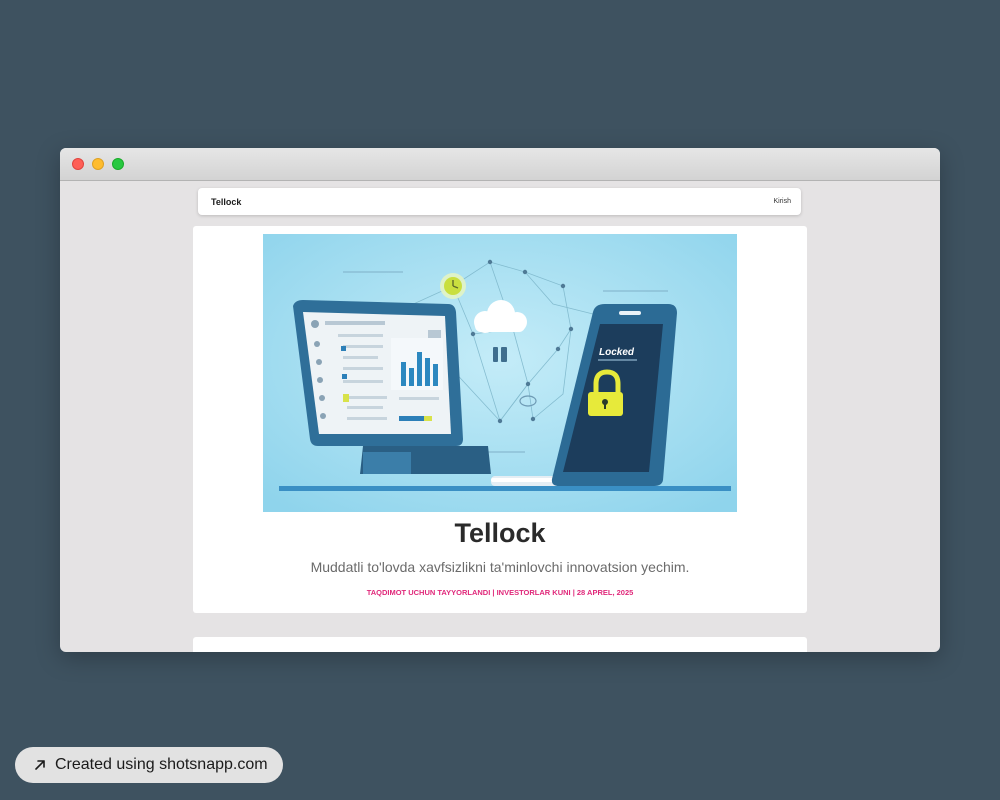 Image resolution: width=1000 pixels, height=800 pixels. Describe the element at coordinates (453, 286) in the screenshot. I see `clock-icon` at that location.